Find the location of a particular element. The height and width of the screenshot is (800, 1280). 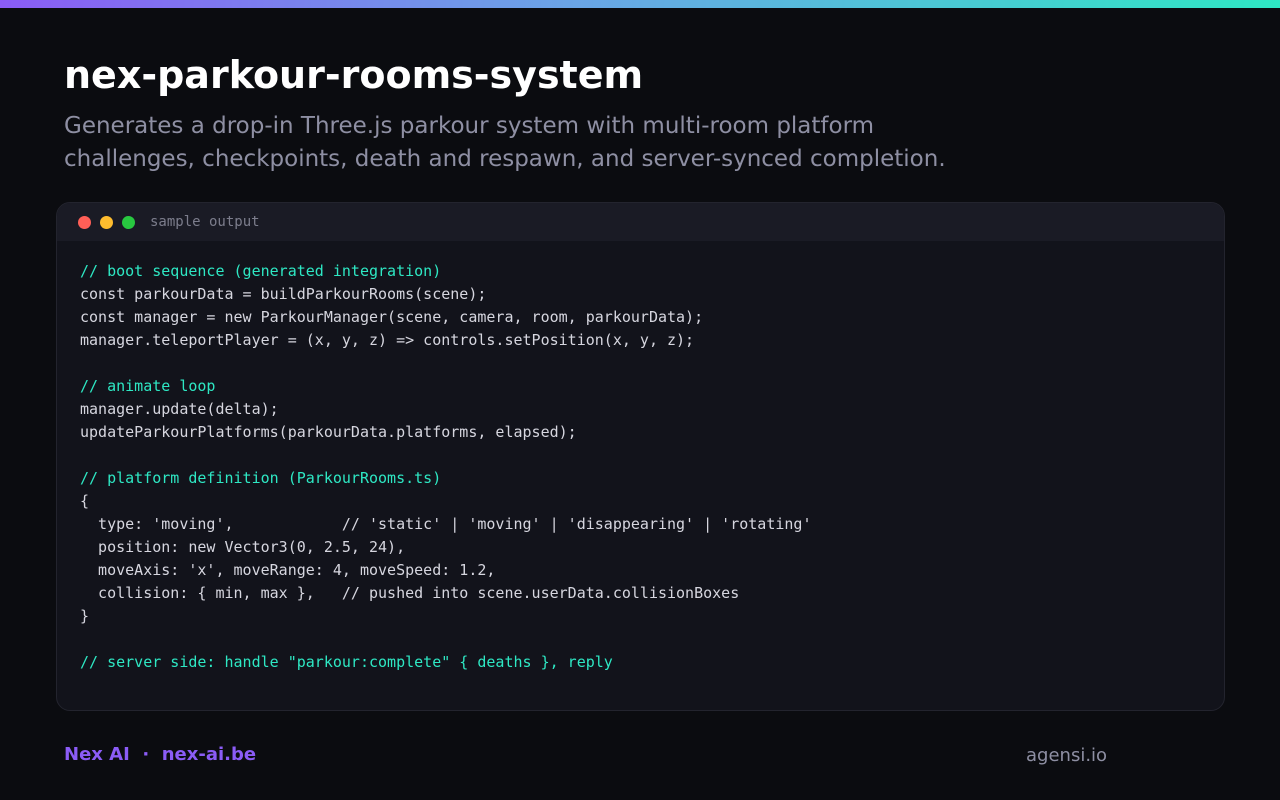

code-comment-line: // animate loop is located at coordinates (148, 386).